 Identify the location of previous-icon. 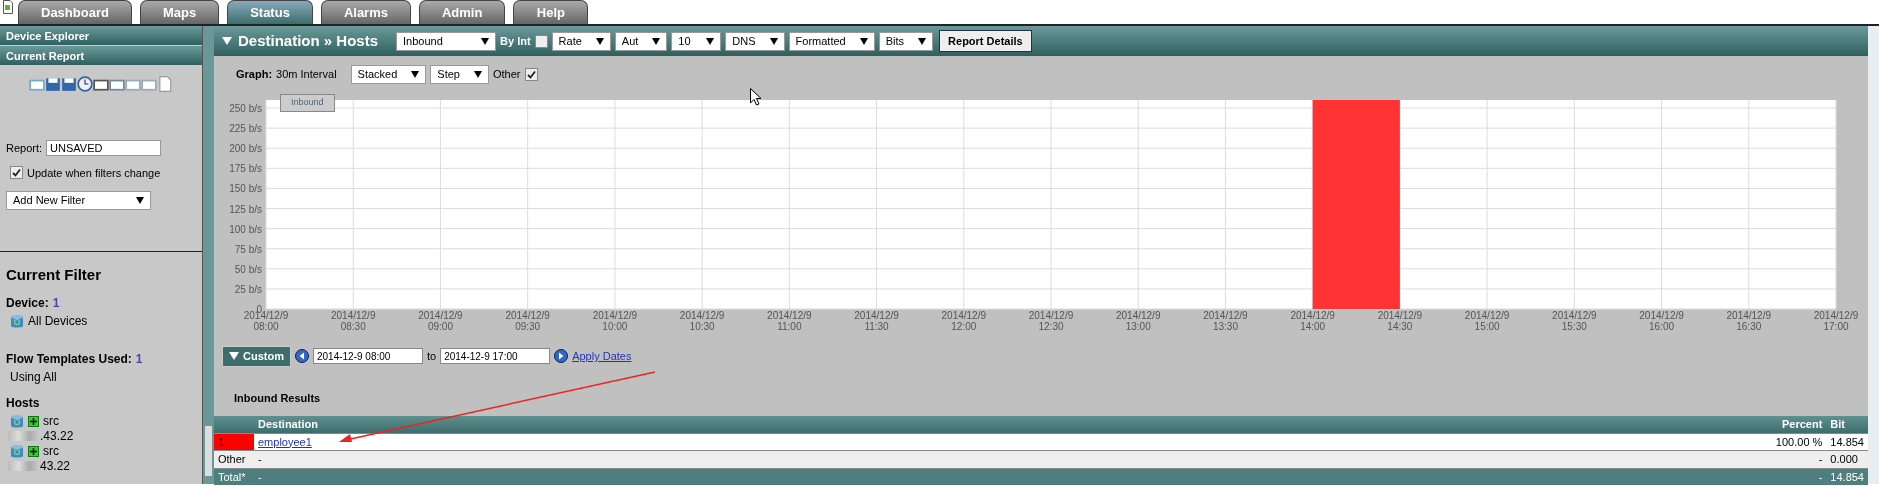
(301, 356).